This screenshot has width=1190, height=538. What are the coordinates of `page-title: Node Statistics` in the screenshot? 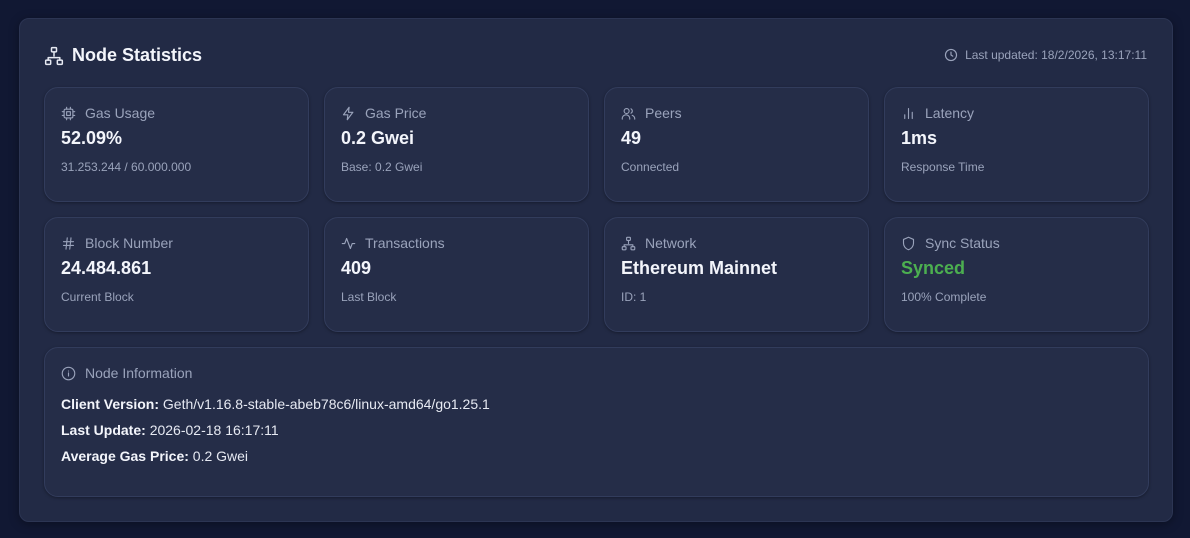 It's located at (137, 55).